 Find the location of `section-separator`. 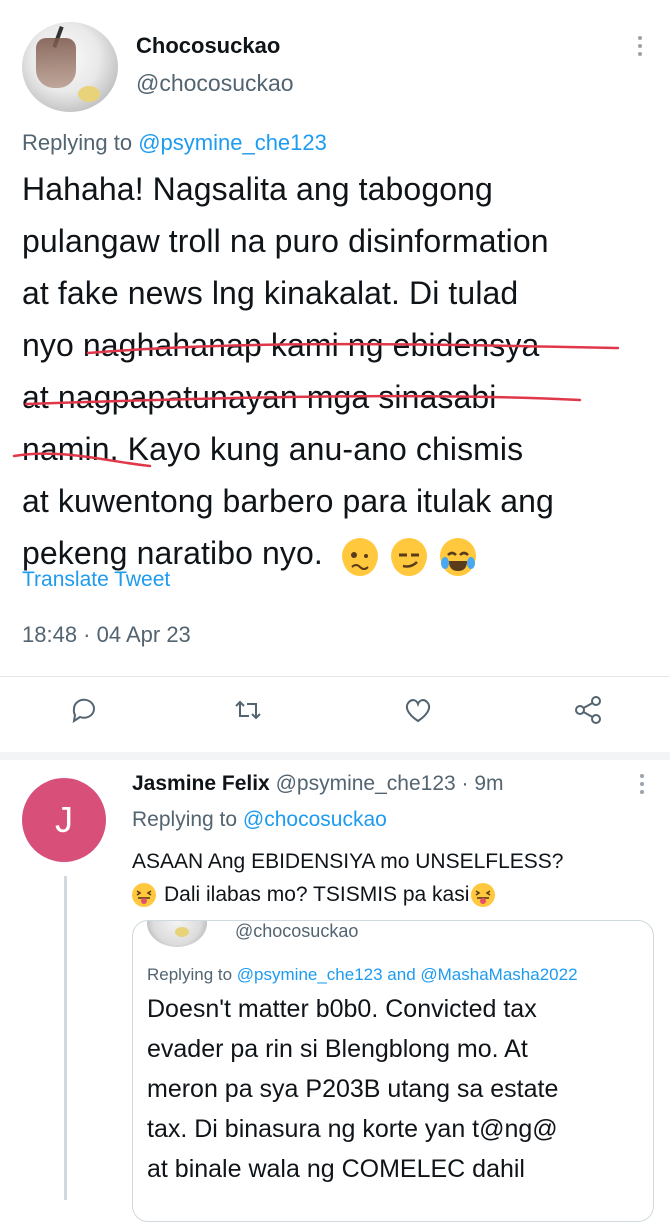

section-separator is located at coordinates (335, 756).